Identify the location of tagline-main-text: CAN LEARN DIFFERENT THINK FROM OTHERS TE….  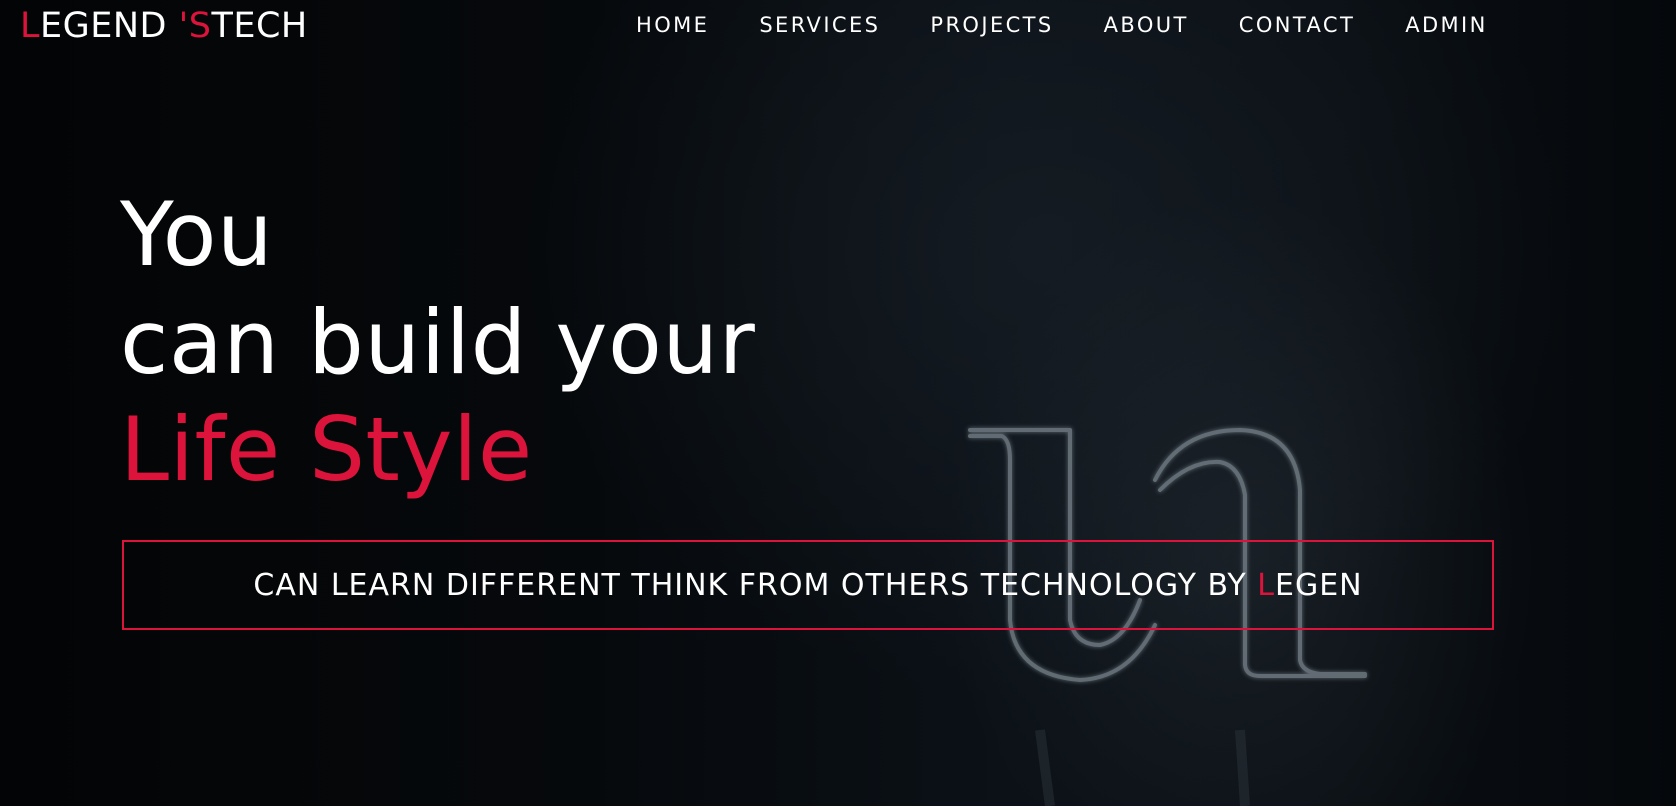
(755, 585).